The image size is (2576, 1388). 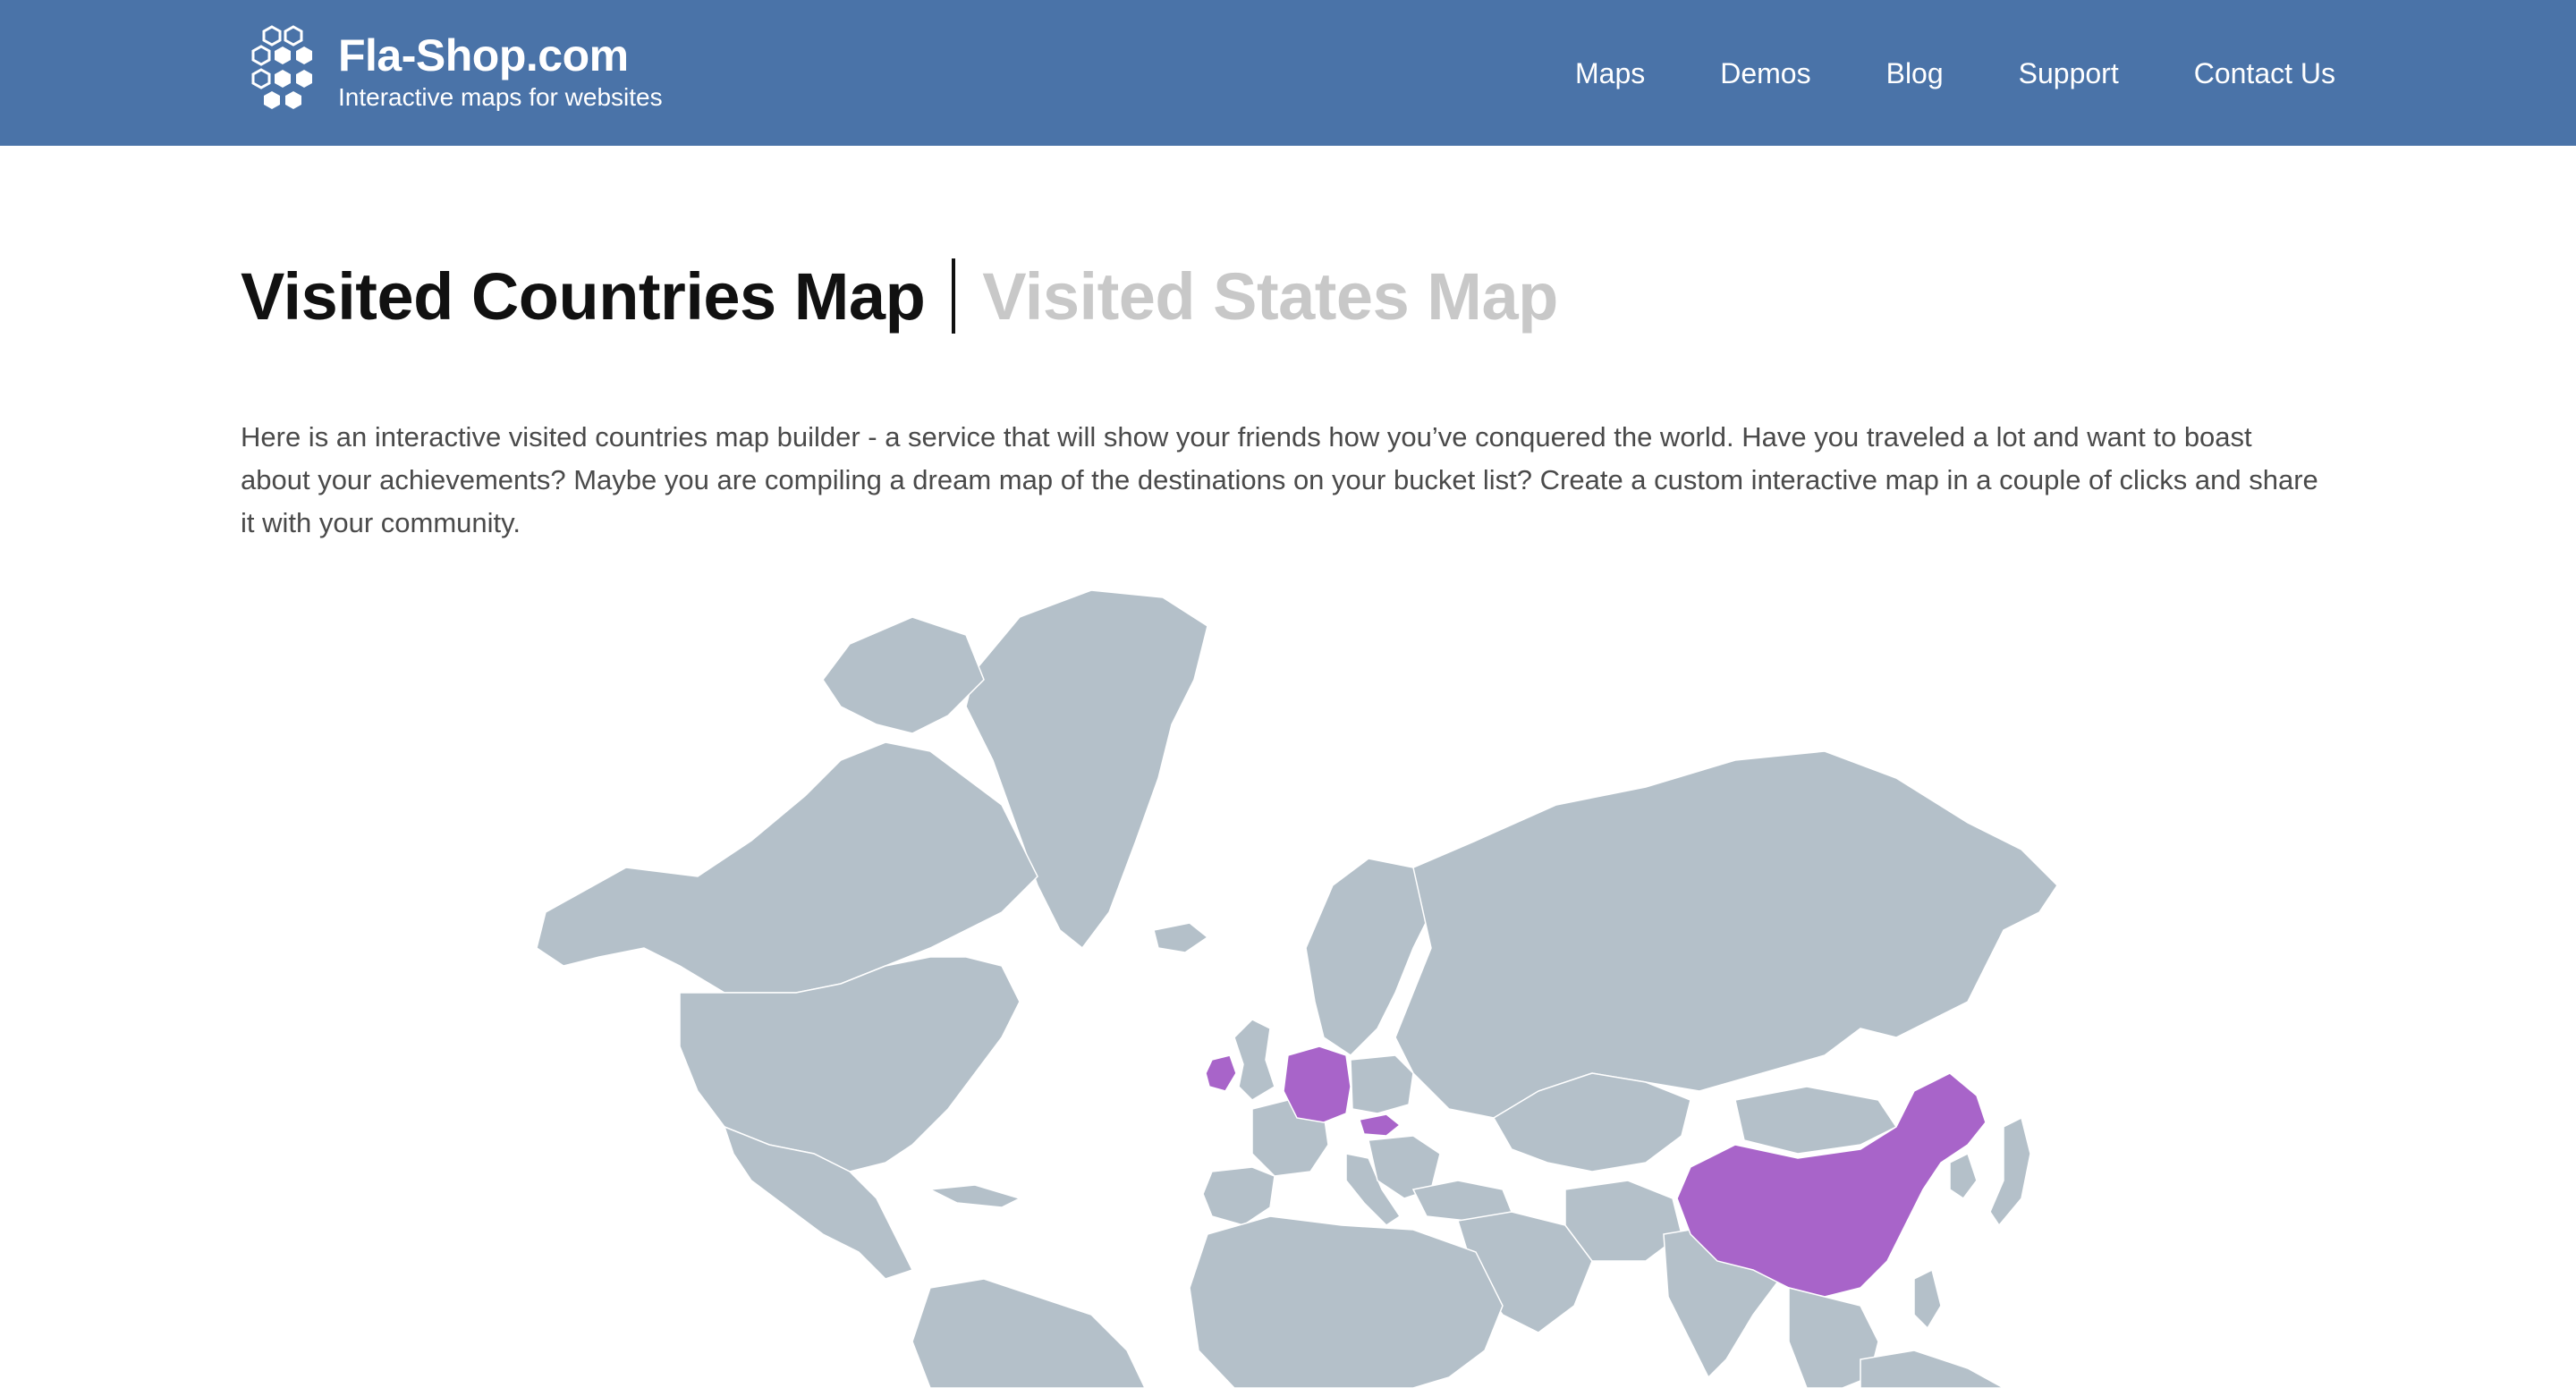 I want to click on main-nav: Maps Demos Blog Support Contact Us, so click(x=1955, y=73).